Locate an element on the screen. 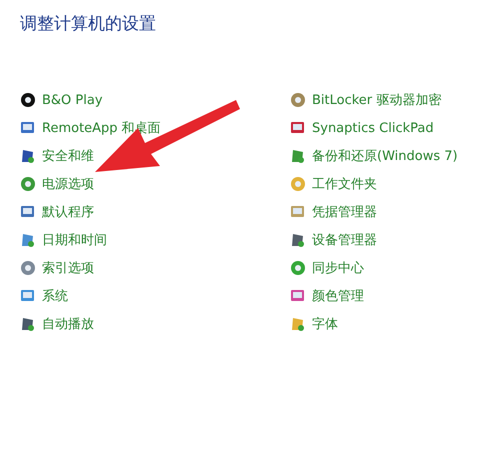  settings-link: 工作文件夹 is located at coordinates (344, 184).